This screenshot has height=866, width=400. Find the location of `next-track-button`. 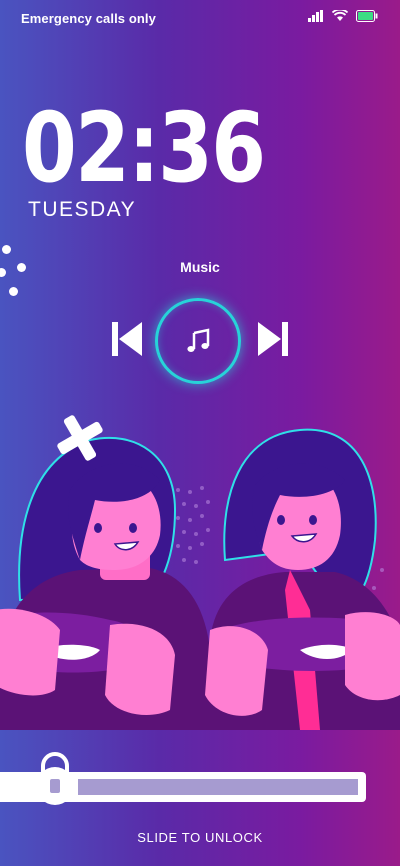

next-track-button is located at coordinates (273, 339).